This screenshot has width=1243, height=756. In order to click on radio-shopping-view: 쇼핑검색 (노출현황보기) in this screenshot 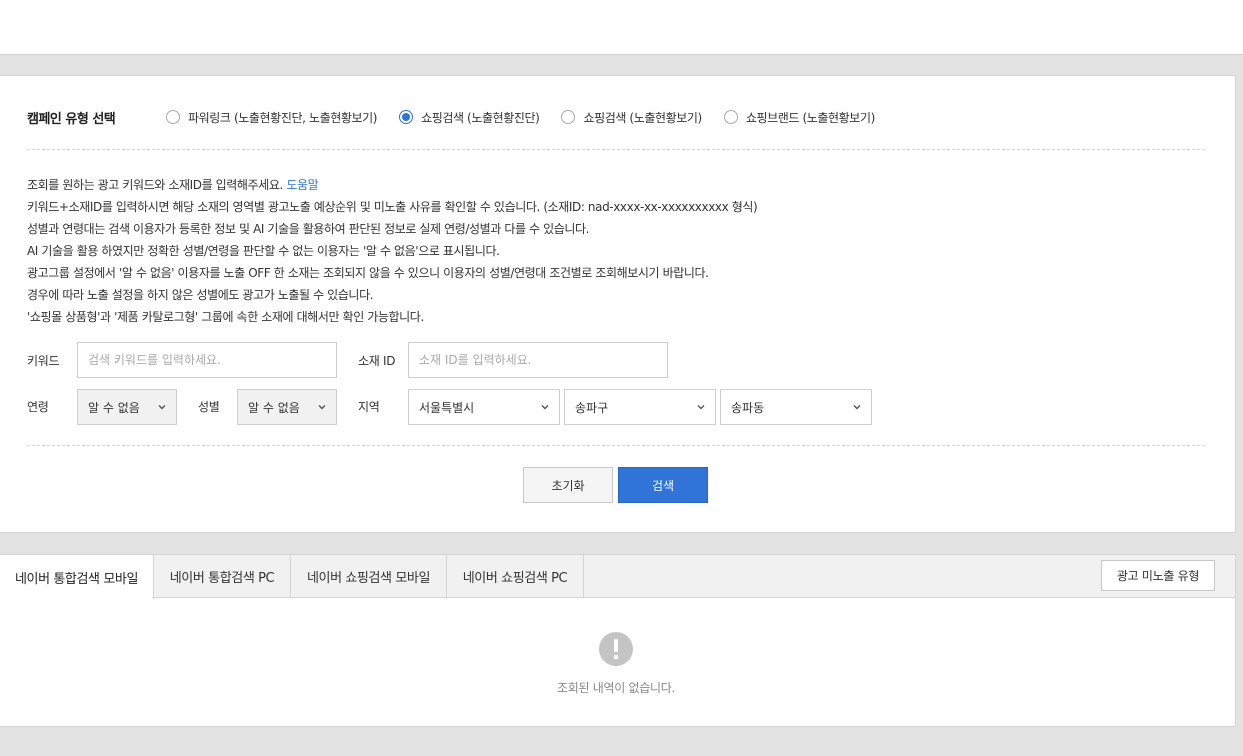, I will do `click(631, 117)`.